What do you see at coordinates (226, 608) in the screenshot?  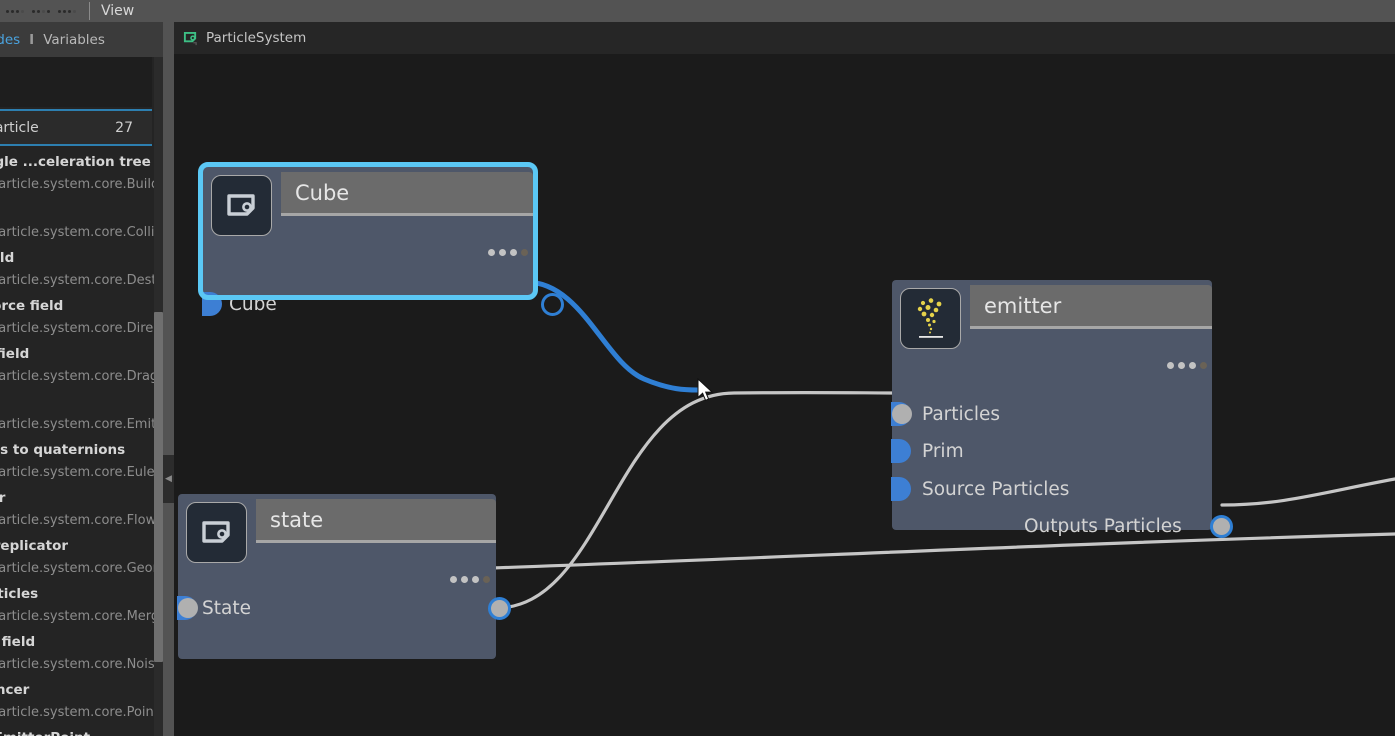 I see `node-state-input-label-state: State` at bounding box center [226, 608].